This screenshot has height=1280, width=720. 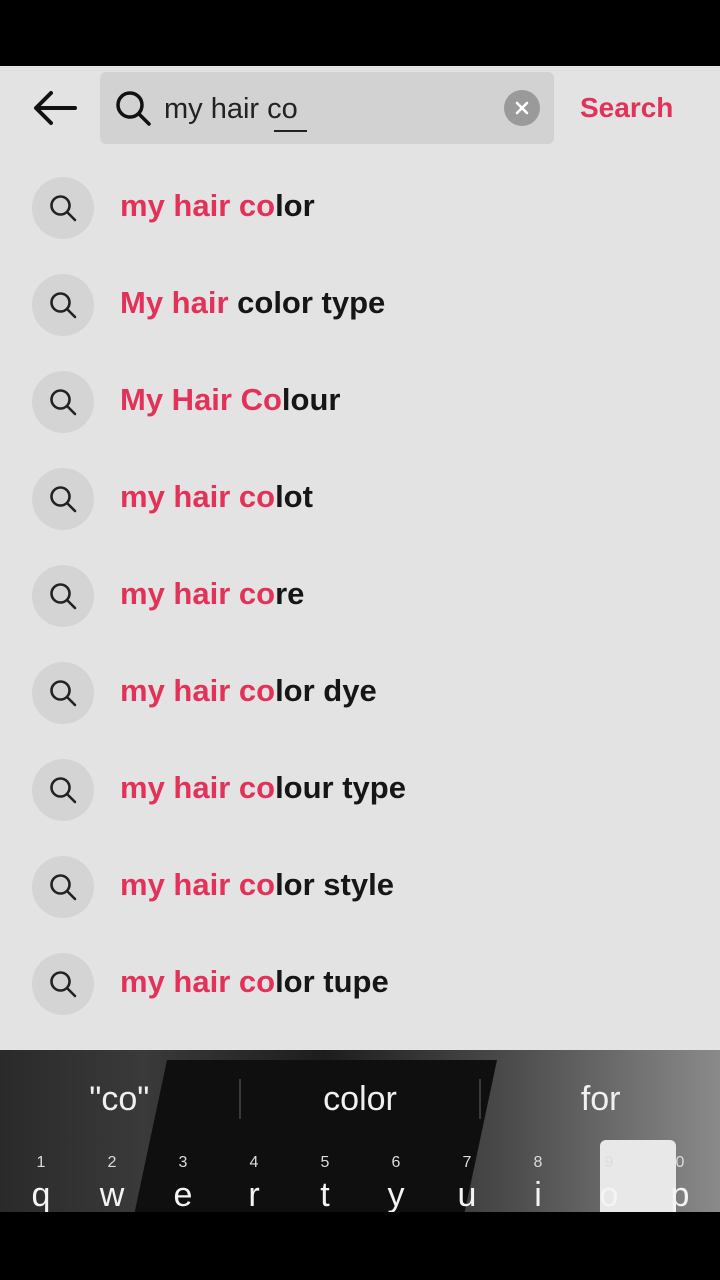 I want to click on key-letter: w, so click(x=112, y=1194).